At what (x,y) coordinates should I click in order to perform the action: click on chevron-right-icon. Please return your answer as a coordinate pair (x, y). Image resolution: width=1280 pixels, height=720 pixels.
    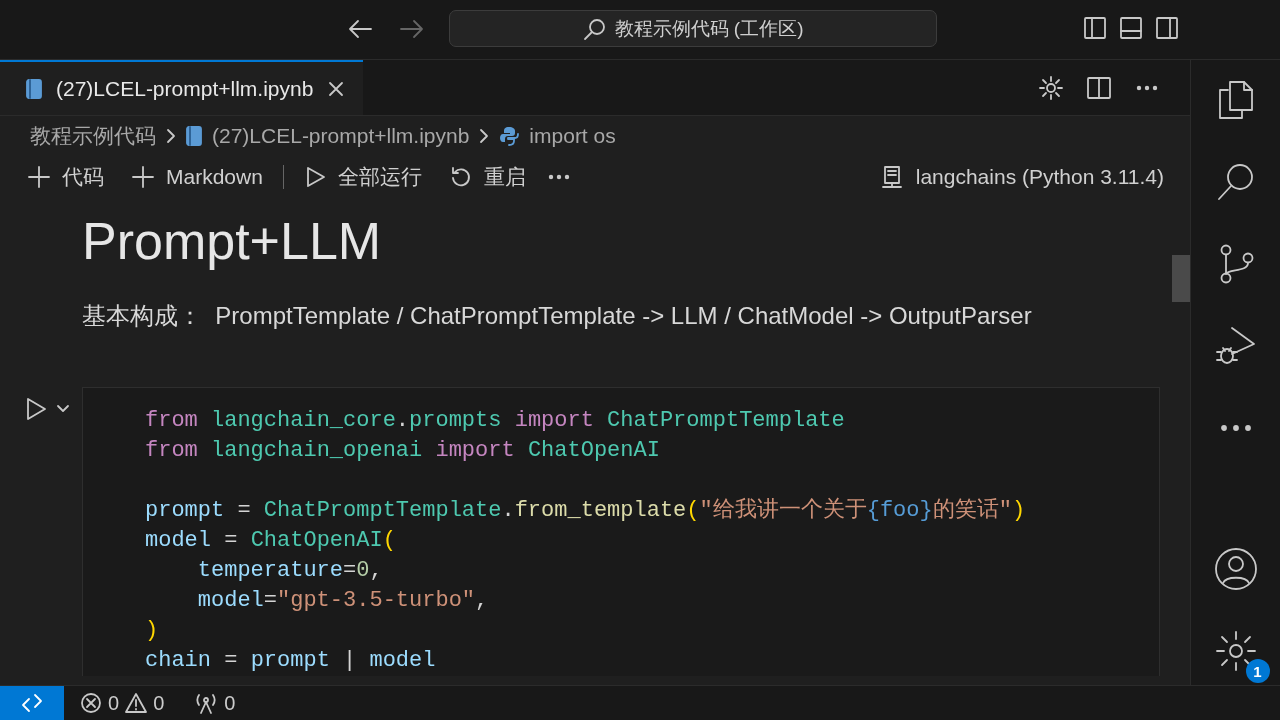
    Looking at the image, I should click on (171, 136).